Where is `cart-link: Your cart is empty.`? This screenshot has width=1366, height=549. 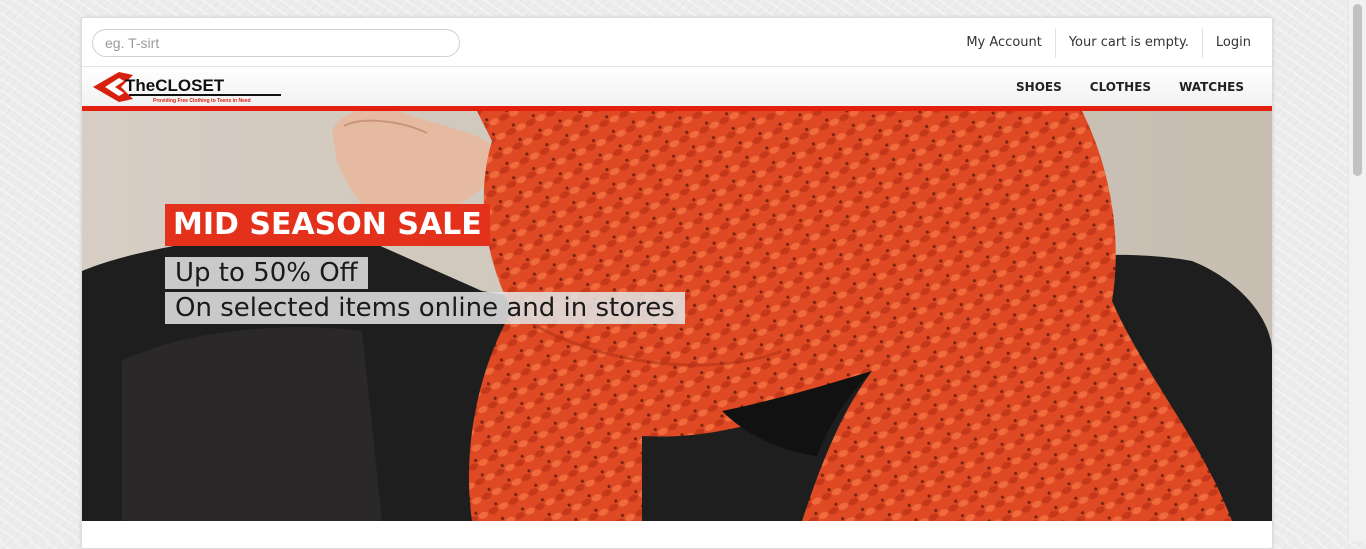 cart-link: Your cart is empty. is located at coordinates (1128, 43).